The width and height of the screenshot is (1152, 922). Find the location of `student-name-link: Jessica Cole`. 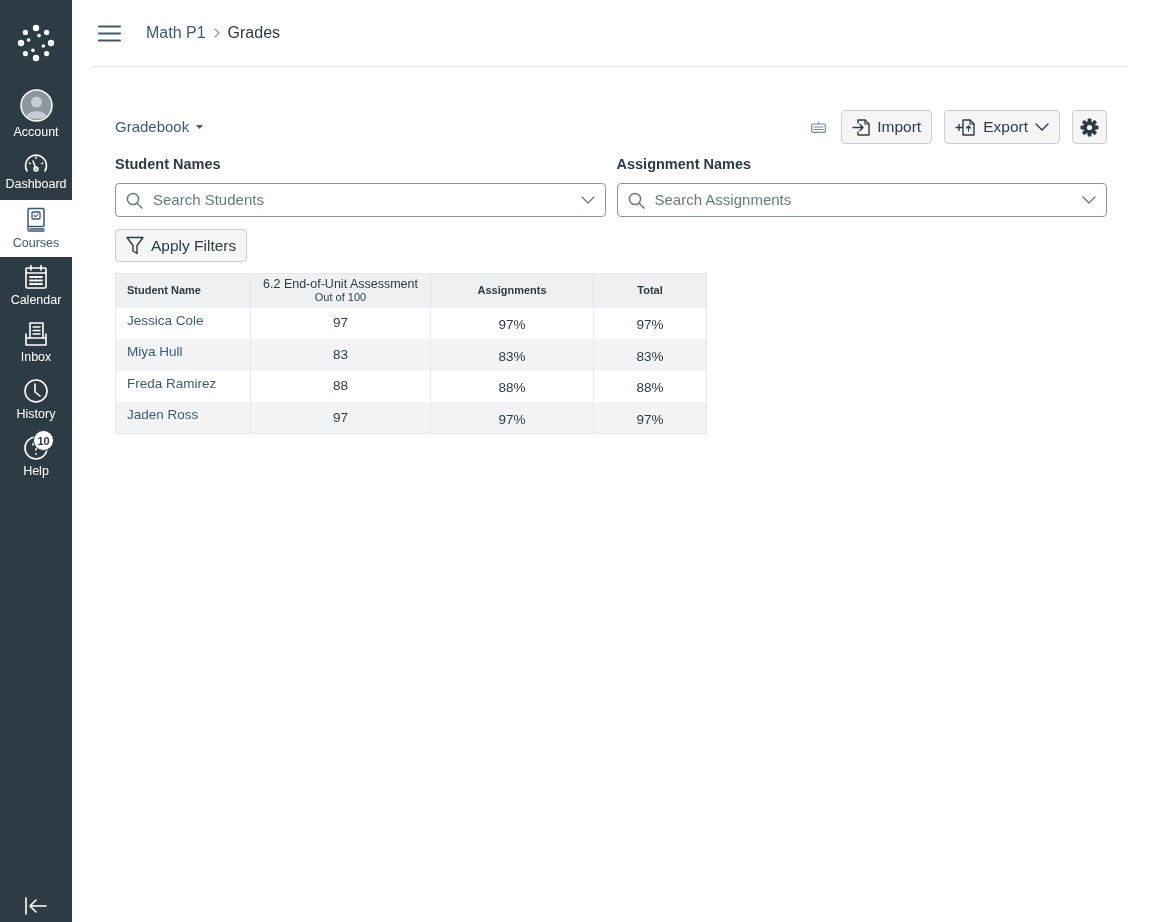

student-name-link: Jessica Cole is located at coordinates (165, 320).